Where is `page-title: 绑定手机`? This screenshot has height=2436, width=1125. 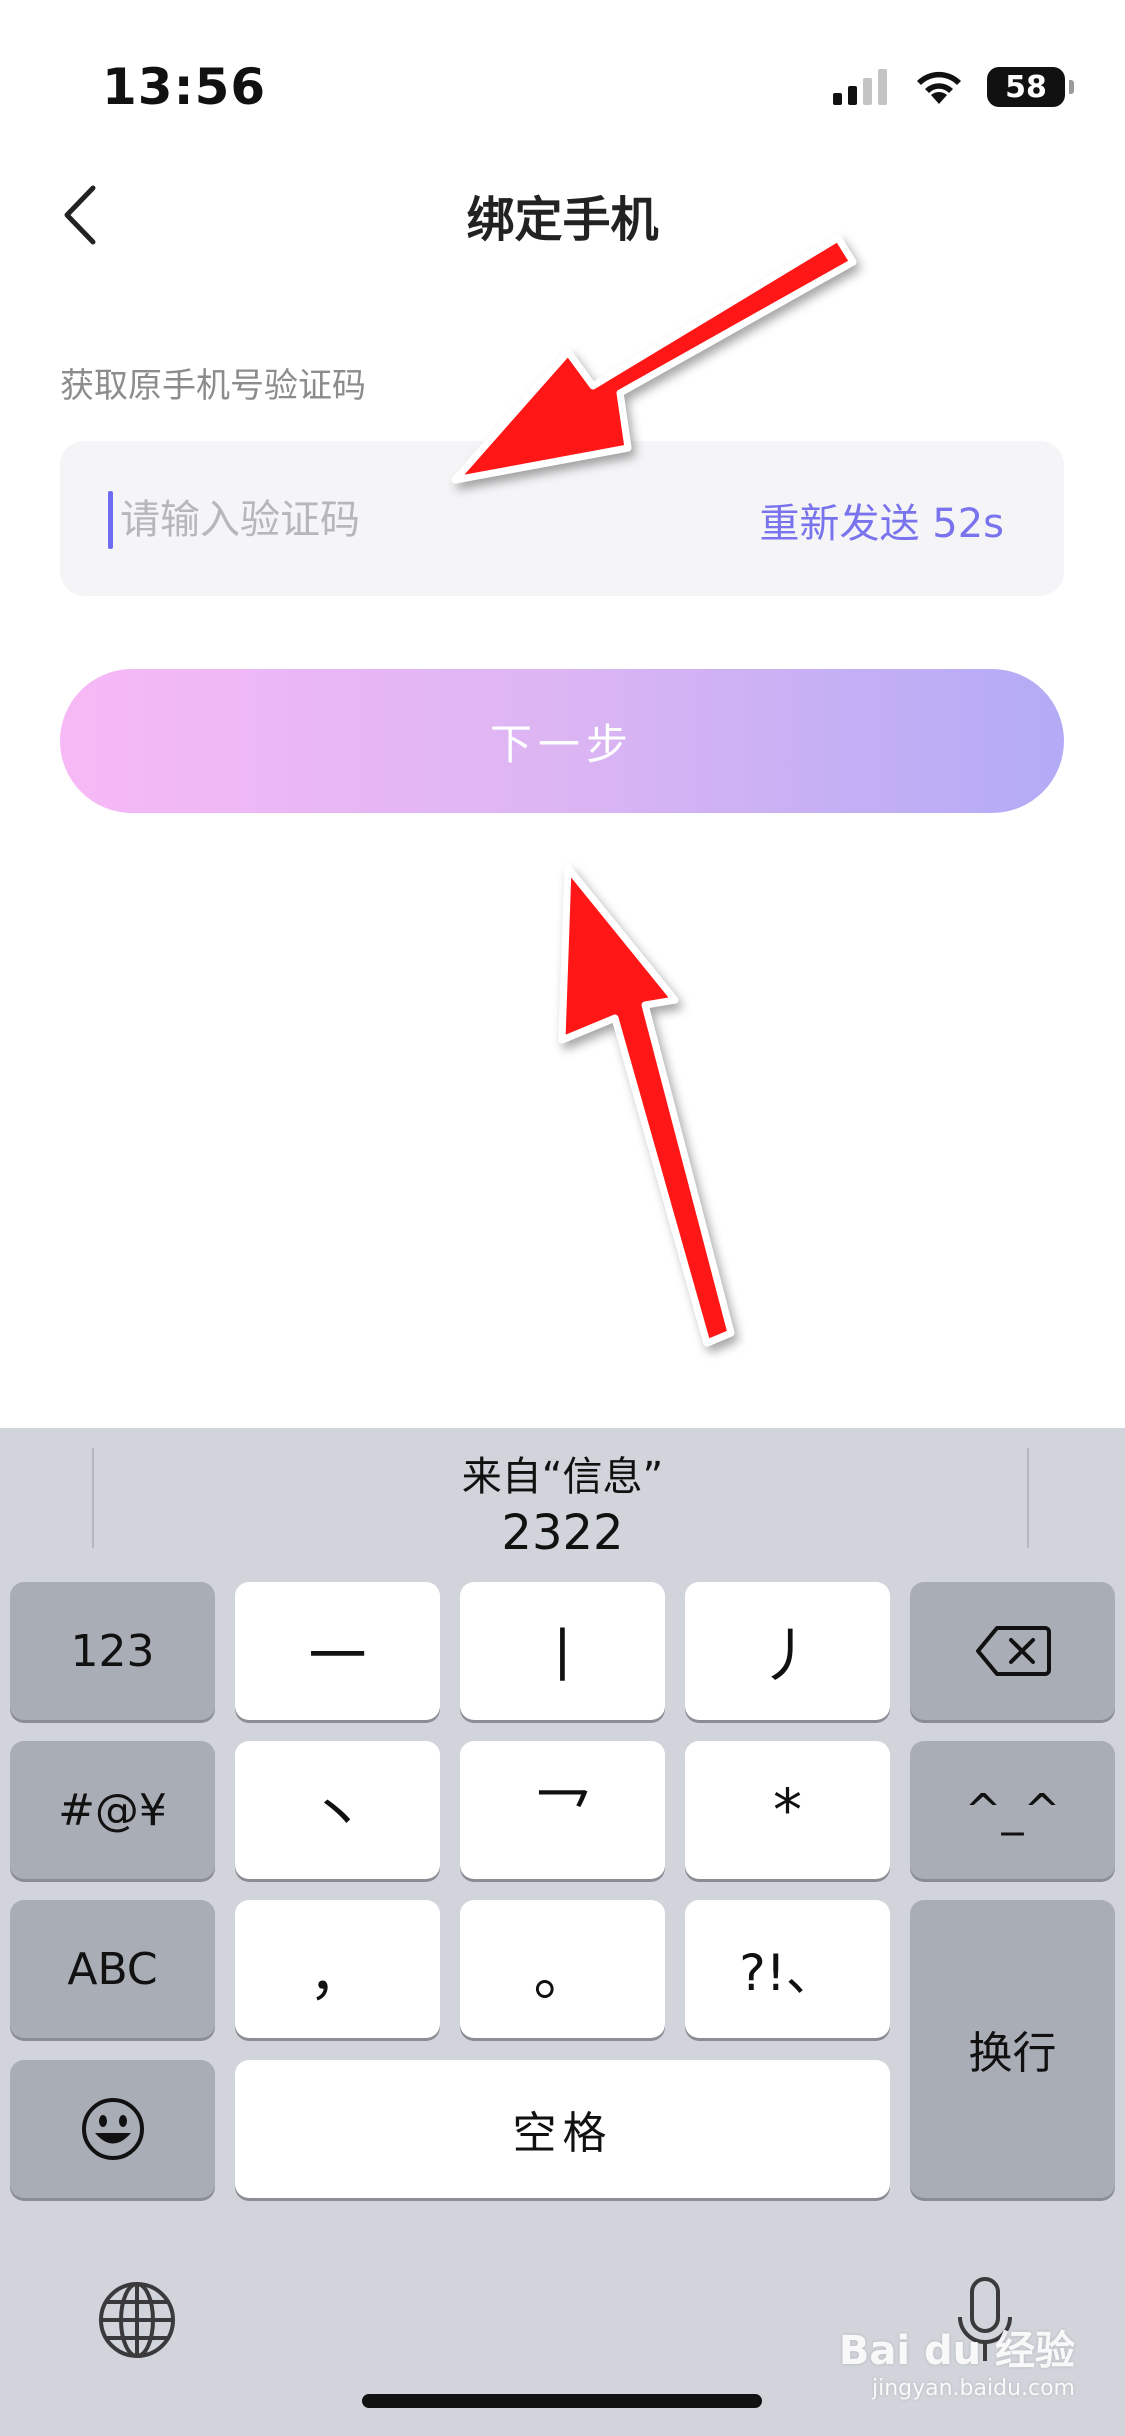 page-title: 绑定手机 is located at coordinates (562, 220).